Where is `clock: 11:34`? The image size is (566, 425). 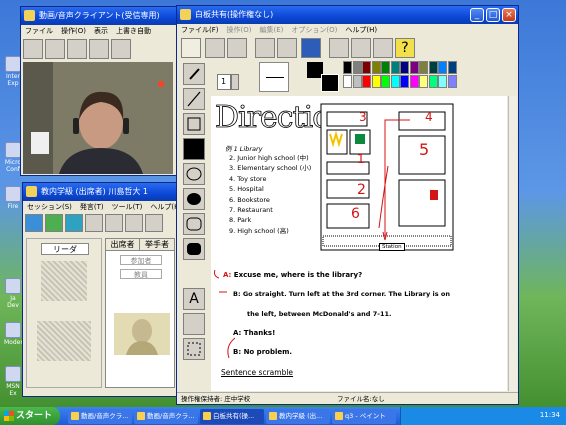
clock: 11:34 is located at coordinates (550, 415).